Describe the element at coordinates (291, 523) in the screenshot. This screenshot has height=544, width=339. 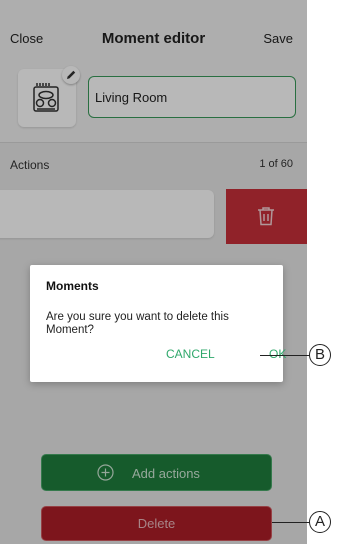
I see `callout-a-line` at that location.